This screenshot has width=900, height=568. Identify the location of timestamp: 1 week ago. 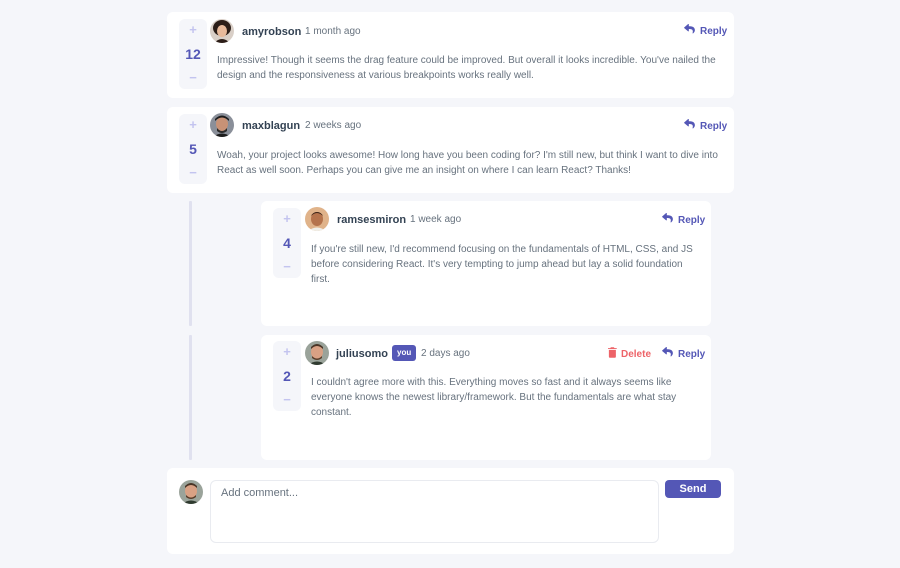
(436, 219).